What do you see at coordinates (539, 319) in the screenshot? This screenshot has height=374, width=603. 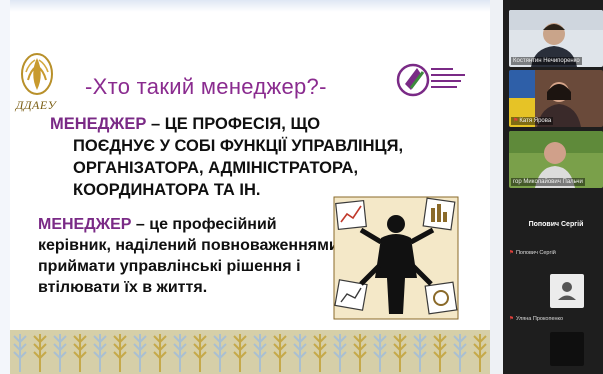 I see `mini-participant-name-2-text: Уляна Прокопенко` at bounding box center [539, 319].